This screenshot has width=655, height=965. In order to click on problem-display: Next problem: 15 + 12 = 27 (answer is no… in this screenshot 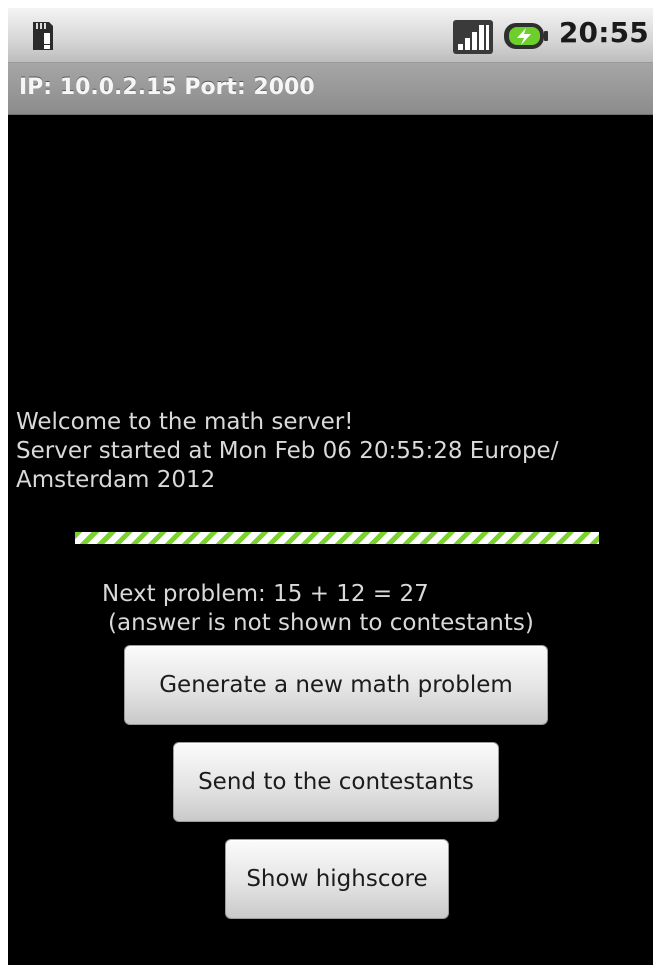, I will do `click(318, 609)`.